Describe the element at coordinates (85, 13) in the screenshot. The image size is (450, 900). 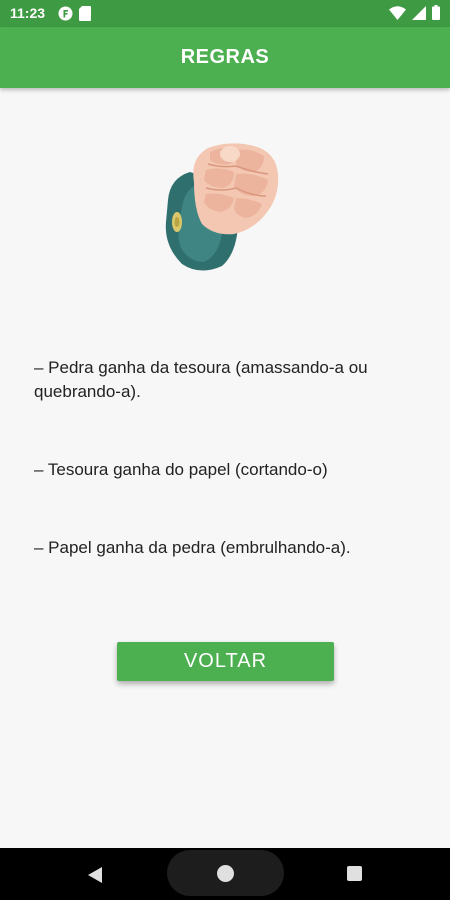
I see `sd-card-icon` at that location.